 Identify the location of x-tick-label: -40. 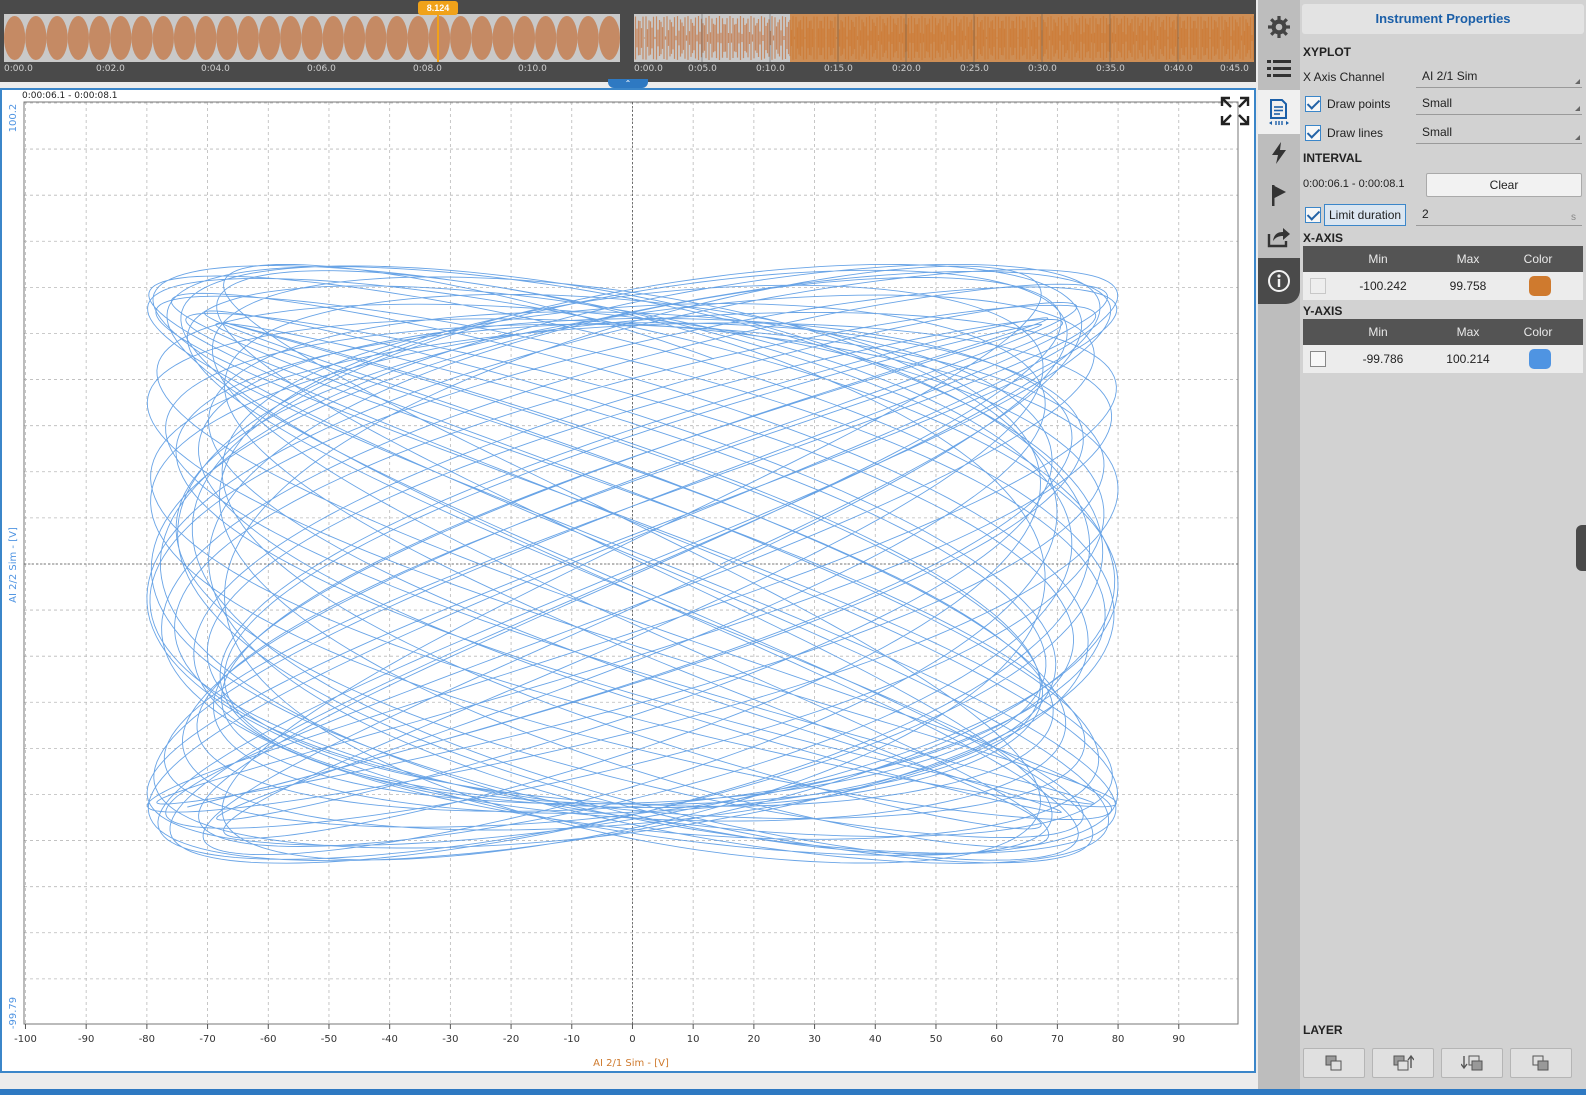
(389, 1039).